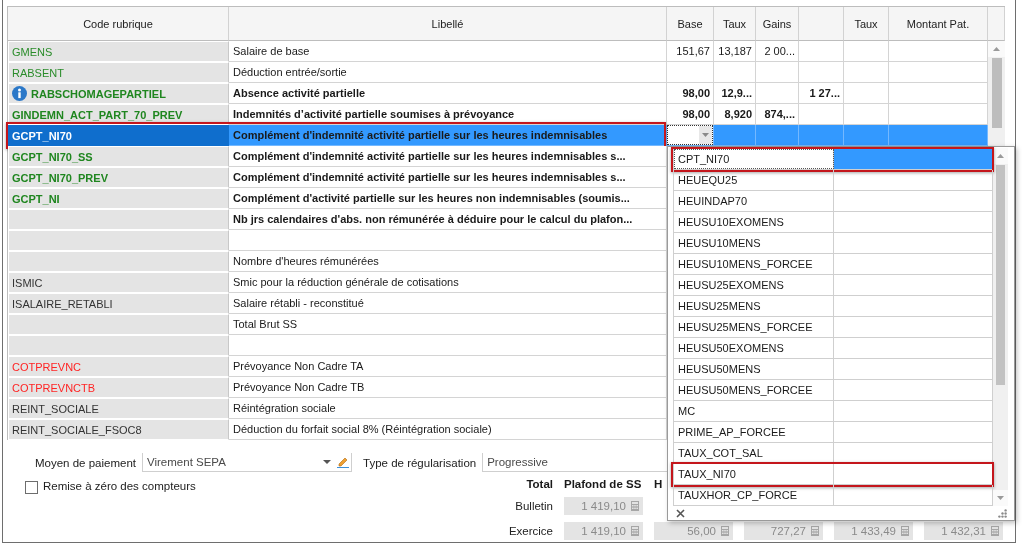 The image size is (1022, 544). I want to click on code-cell: RABSENT, so click(118, 72).